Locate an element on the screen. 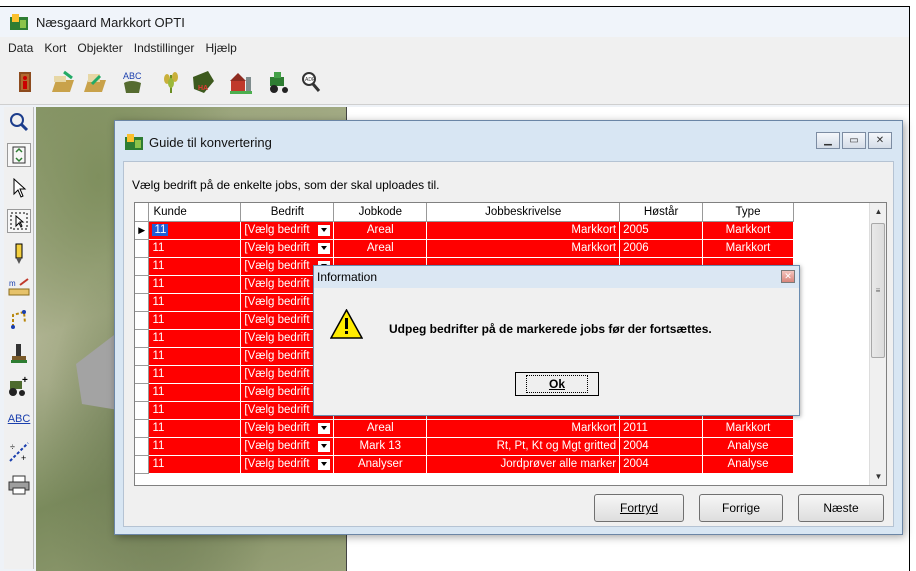 This screenshot has height=571, width=916. cell-jobkode: Mark 13 is located at coordinates (380, 446).